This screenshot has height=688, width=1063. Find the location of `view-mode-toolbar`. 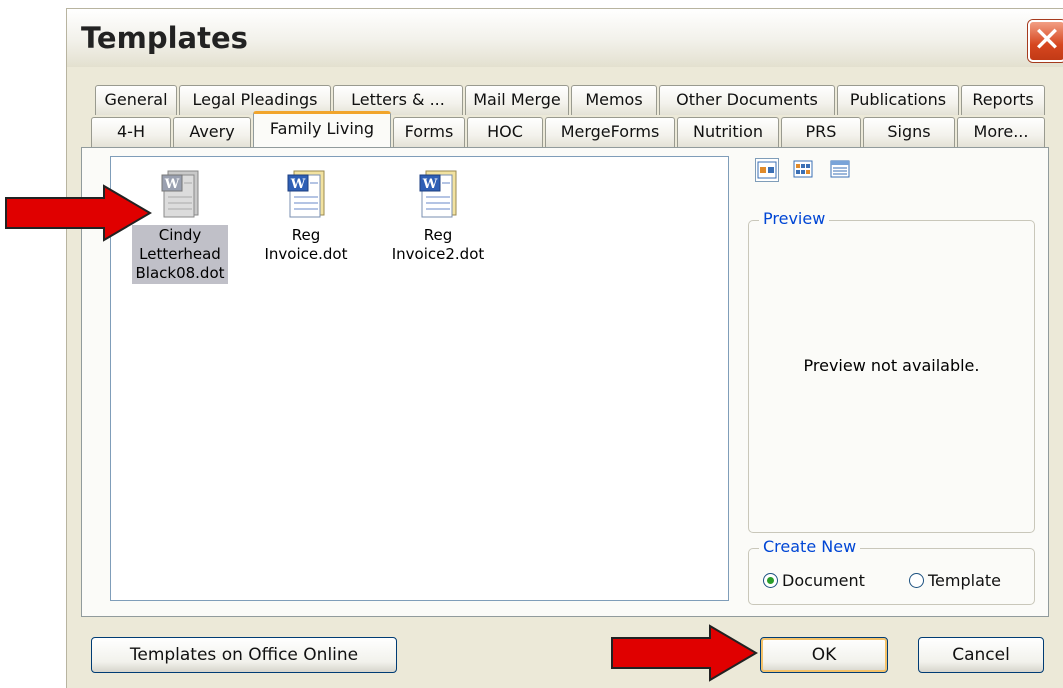

view-mode-toolbar is located at coordinates (808, 170).